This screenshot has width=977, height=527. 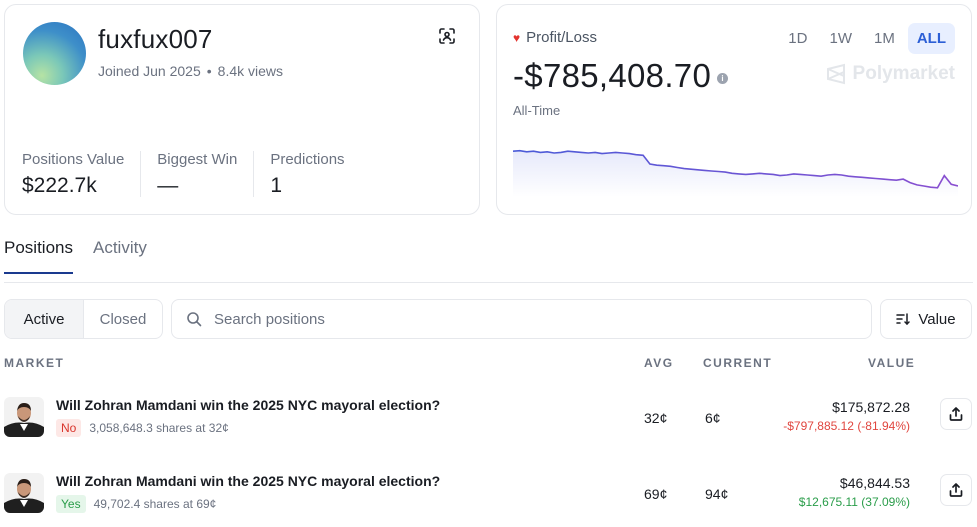 I want to click on stat-value: 1, so click(x=276, y=185).